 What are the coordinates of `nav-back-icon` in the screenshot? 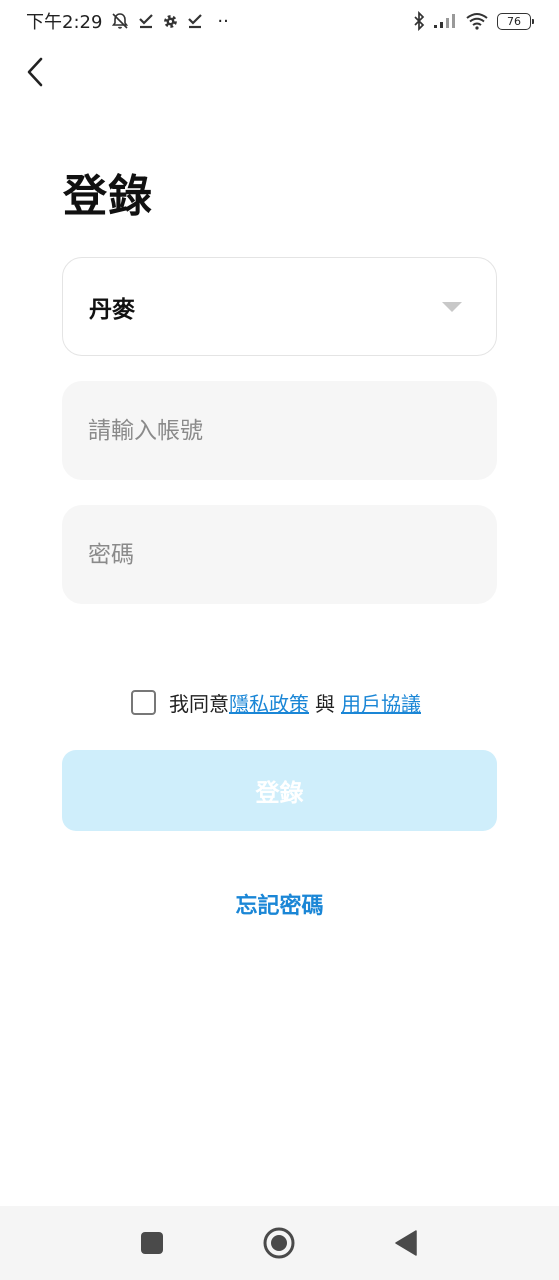 It's located at (406, 1243).